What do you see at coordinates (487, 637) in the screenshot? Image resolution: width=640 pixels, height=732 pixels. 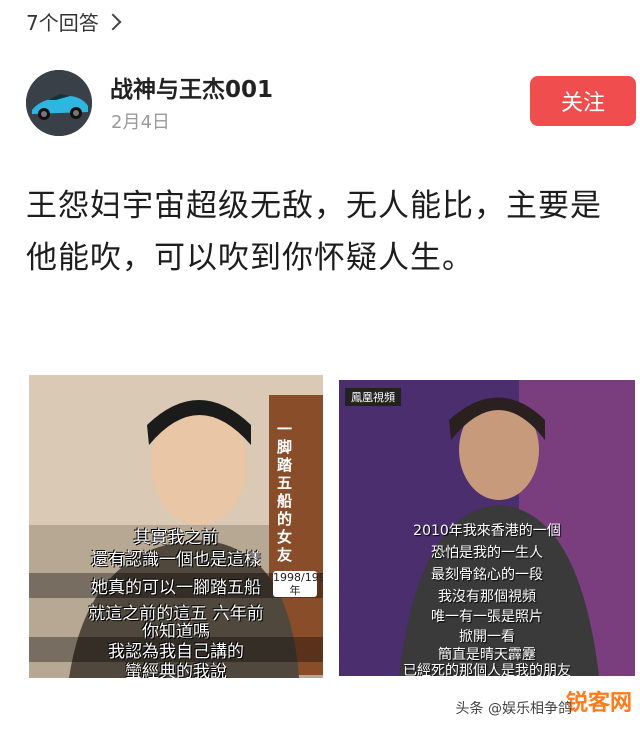 I see `subtitle-line: 掀開一看` at bounding box center [487, 637].